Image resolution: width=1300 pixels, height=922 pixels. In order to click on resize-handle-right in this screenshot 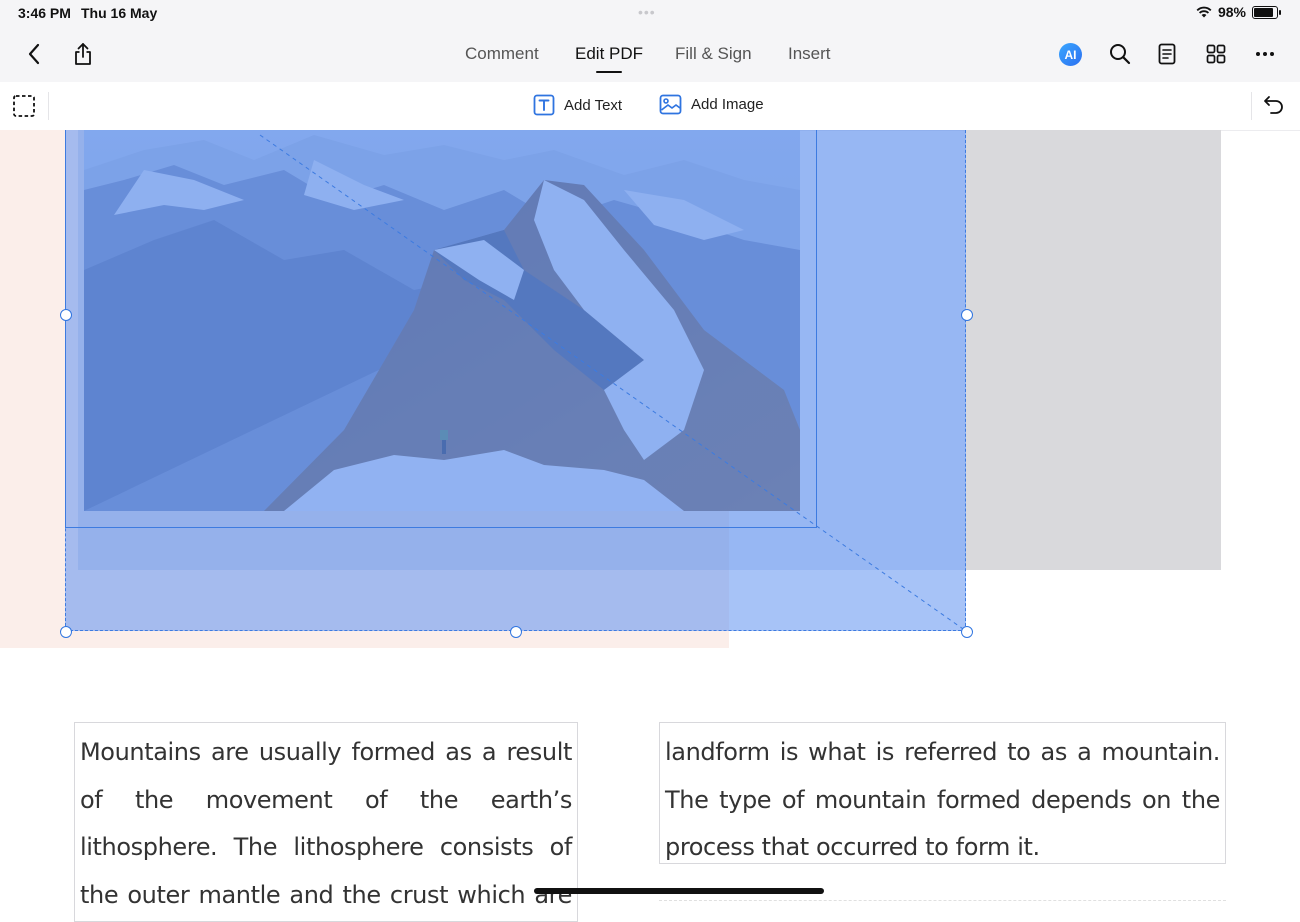, I will do `click(967, 315)`.